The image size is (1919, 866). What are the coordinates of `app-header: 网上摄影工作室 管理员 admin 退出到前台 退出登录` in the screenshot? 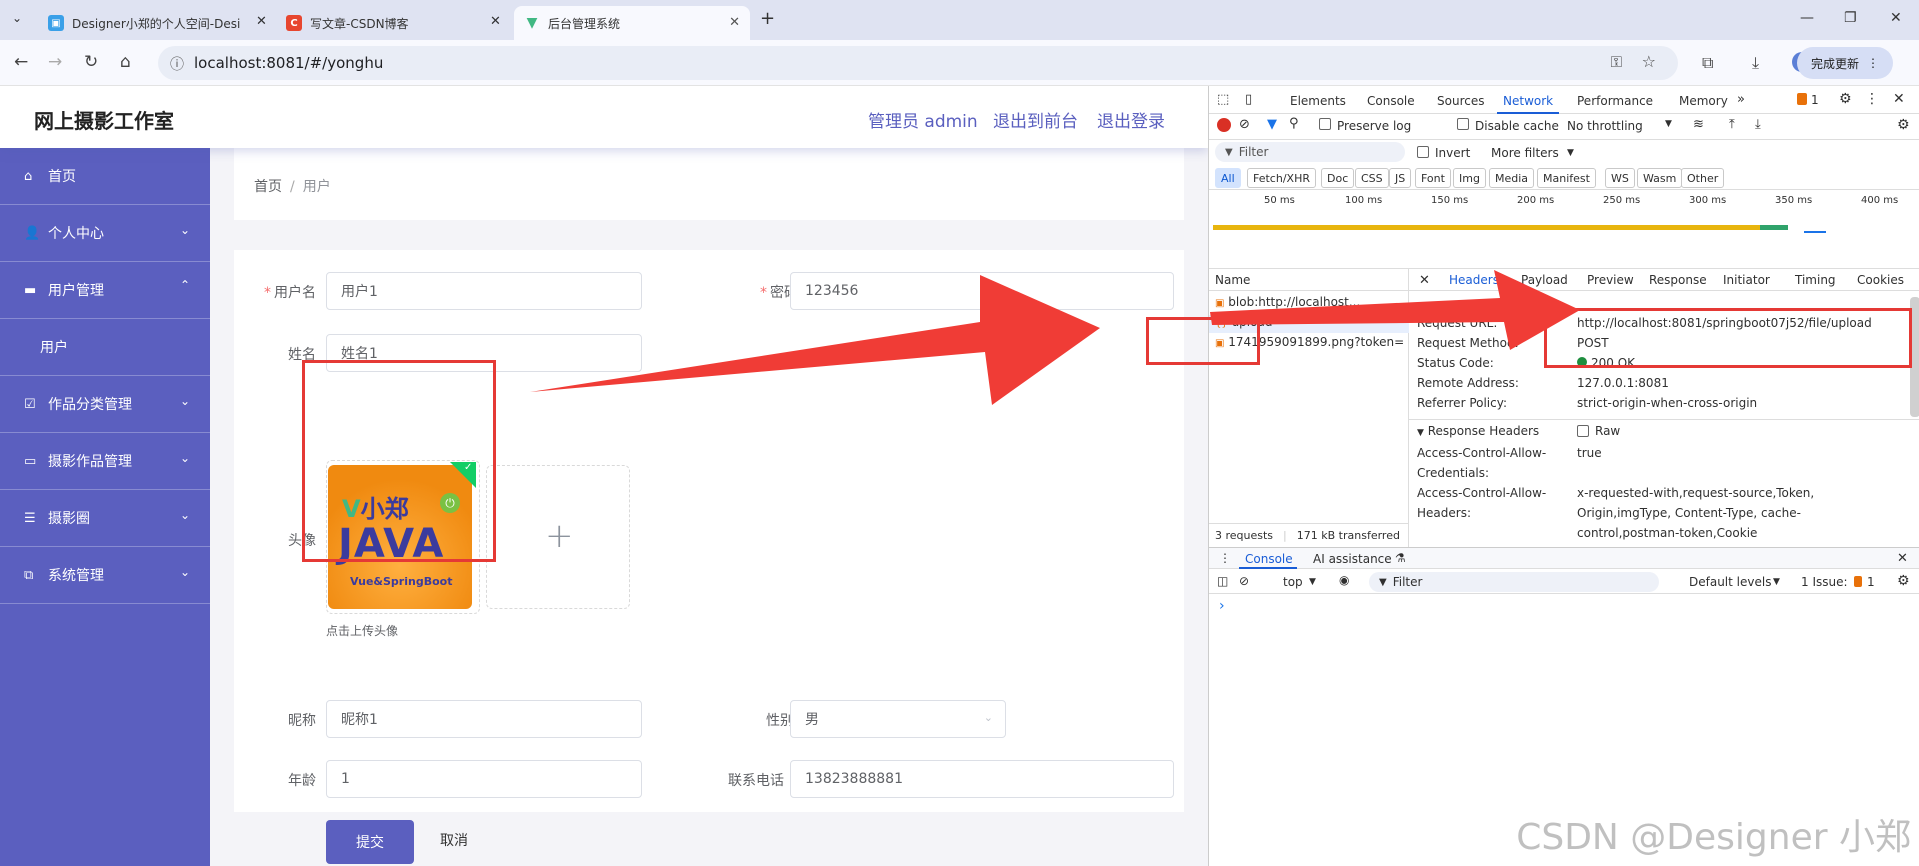 It's located at (604, 117).